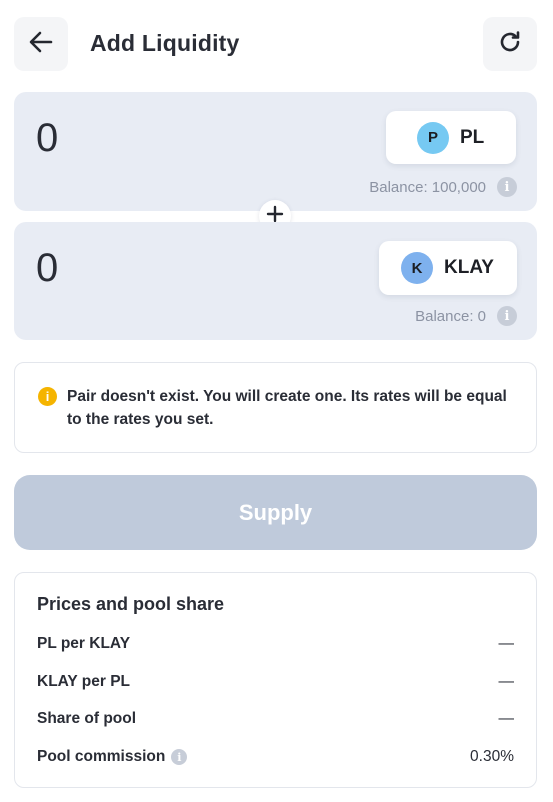  I want to click on price-row: Share of pool —, so click(275, 719).